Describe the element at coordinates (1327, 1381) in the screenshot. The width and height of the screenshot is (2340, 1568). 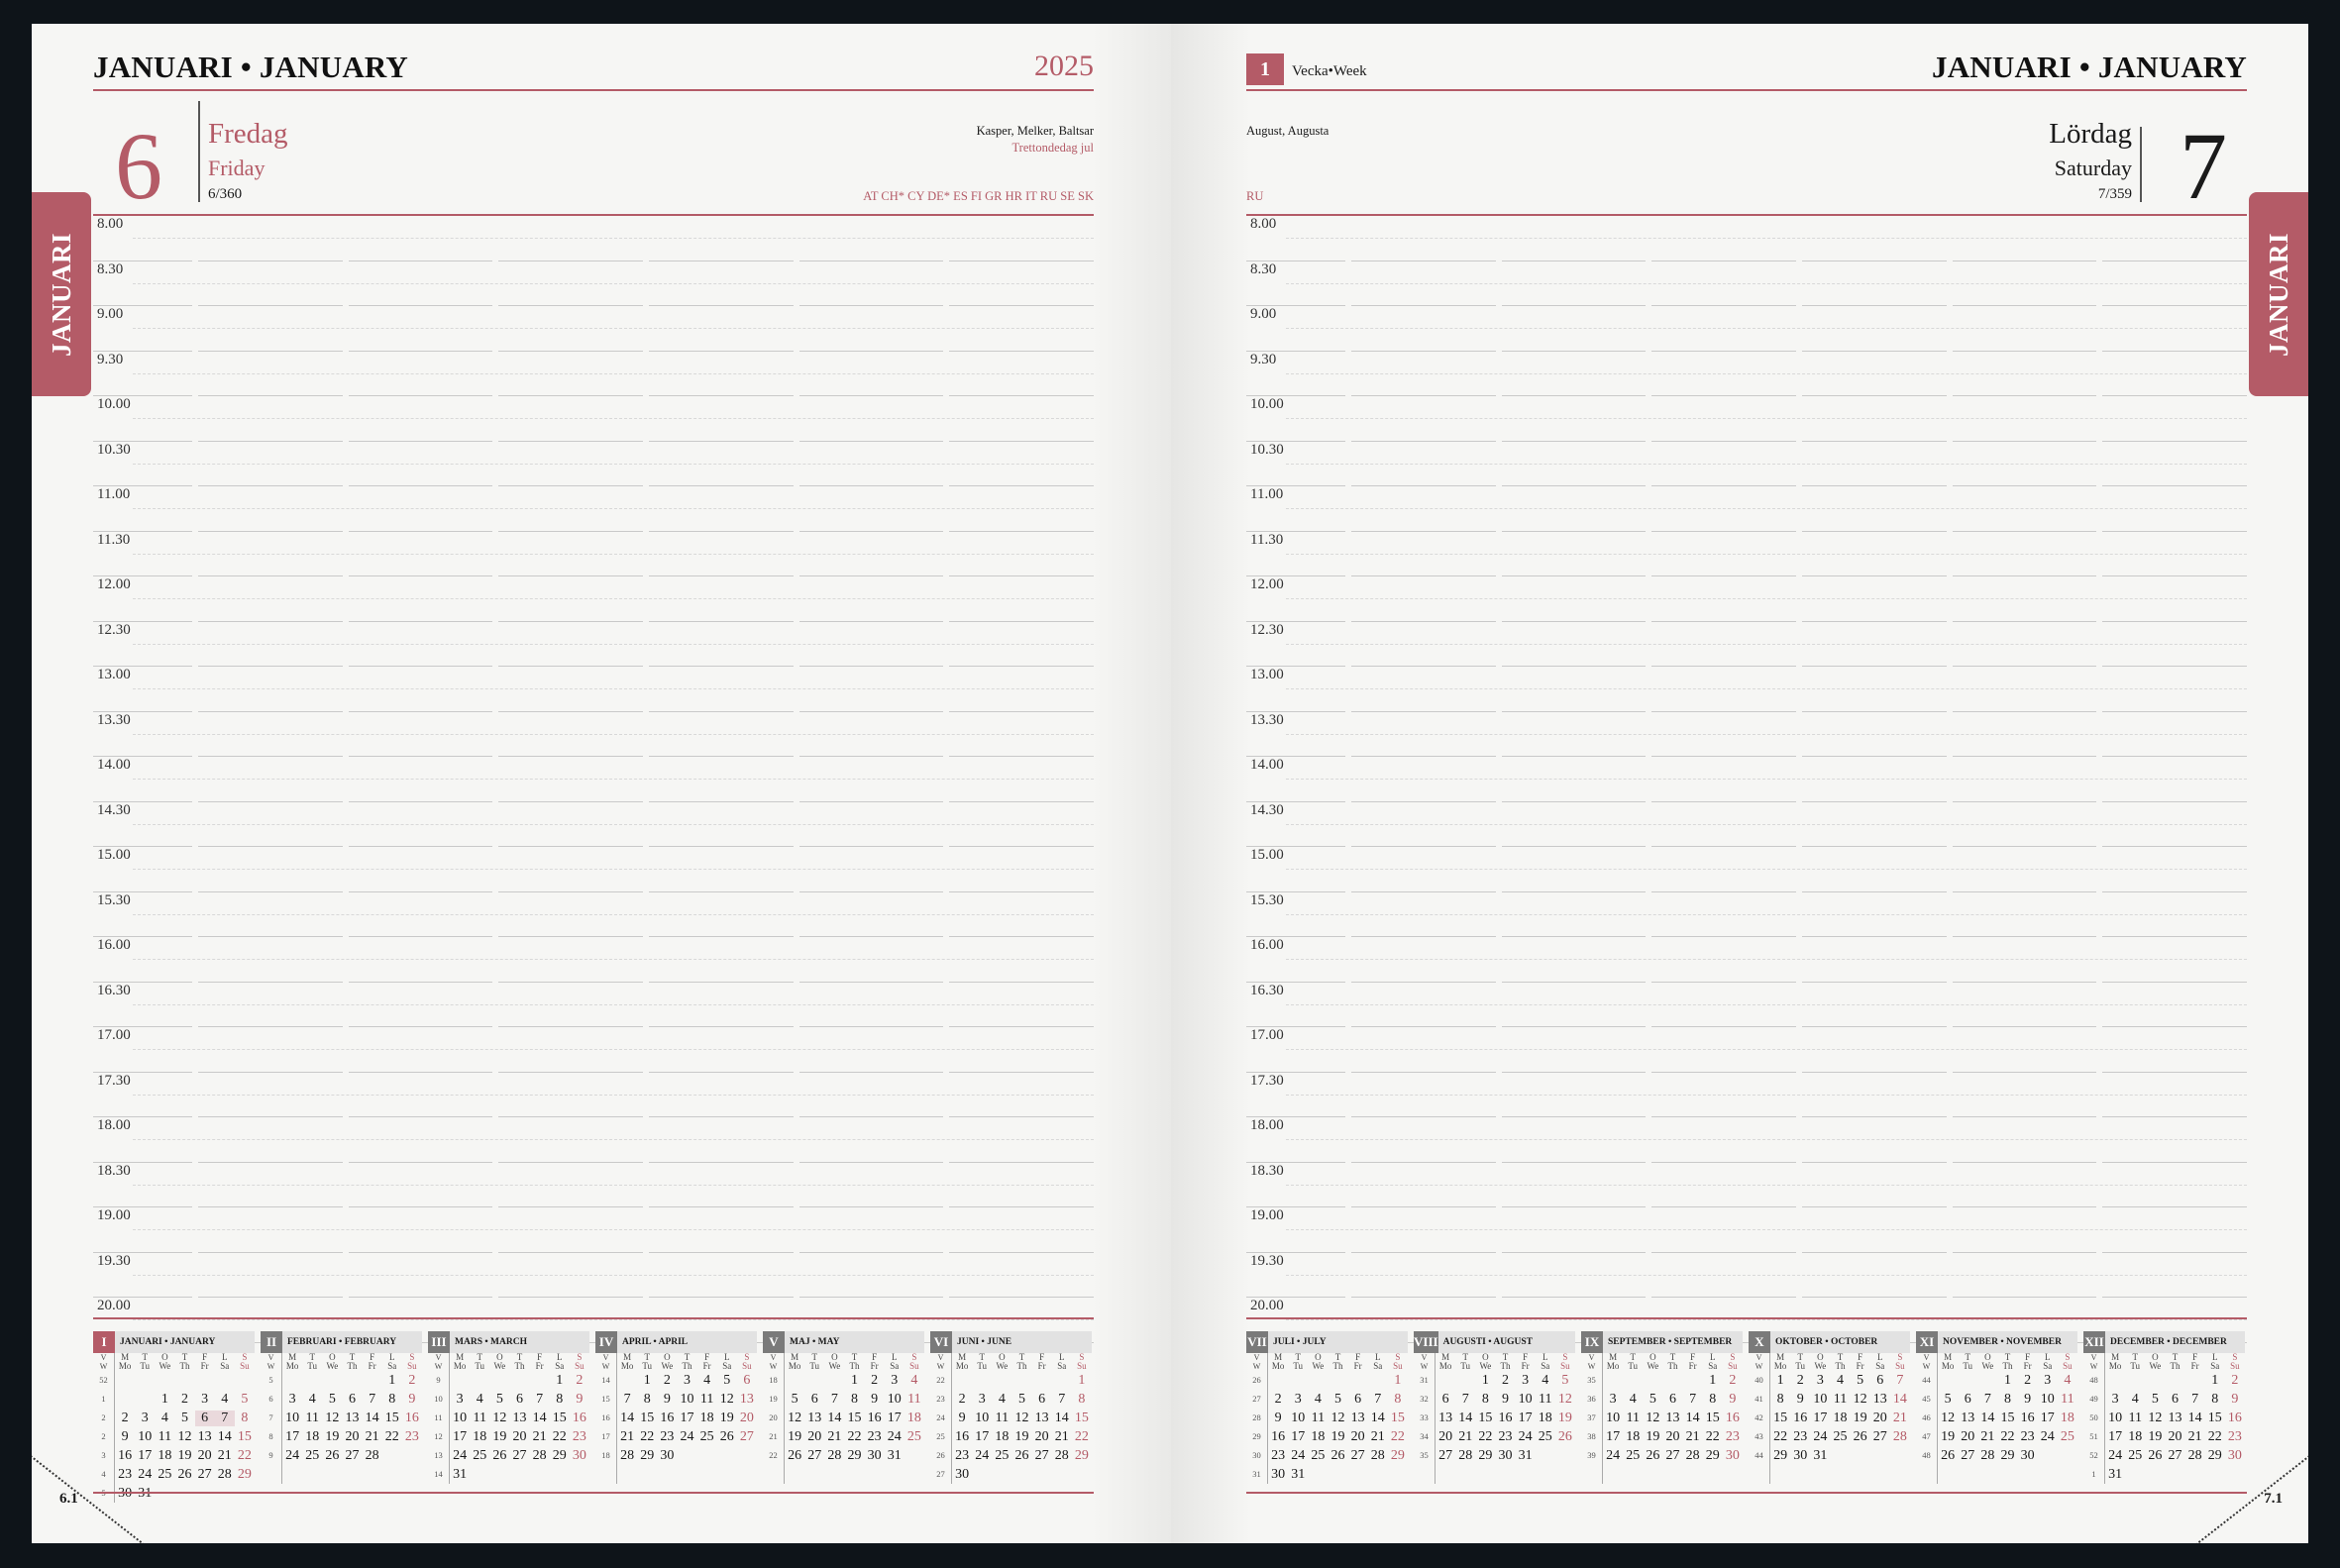
I see `mini-week-row: 26 1` at that location.